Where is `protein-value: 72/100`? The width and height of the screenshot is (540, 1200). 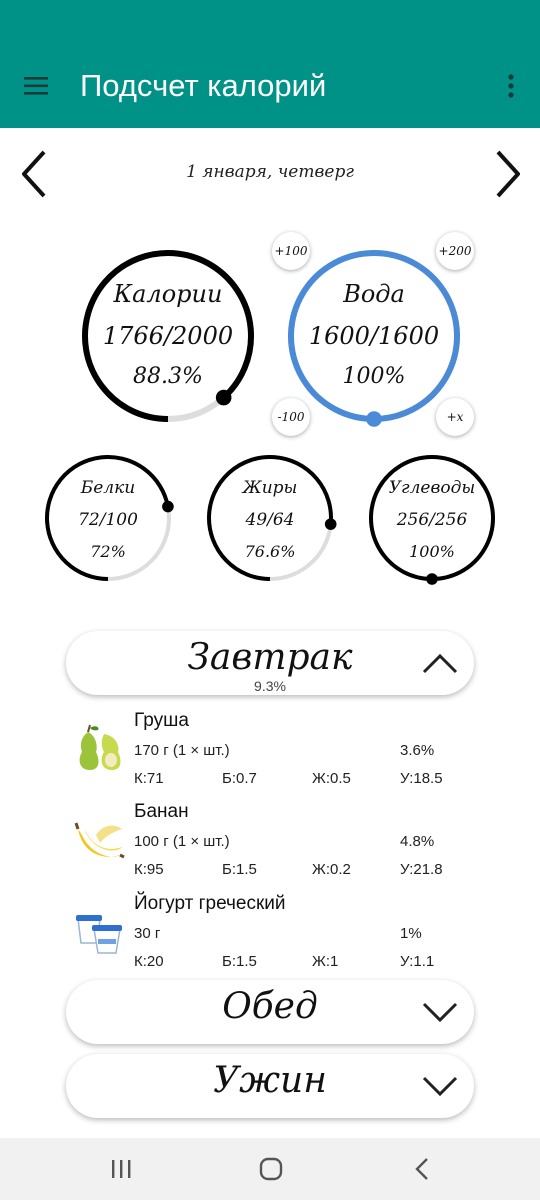
protein-value: 72/100 is located at coordinates (108, 520).